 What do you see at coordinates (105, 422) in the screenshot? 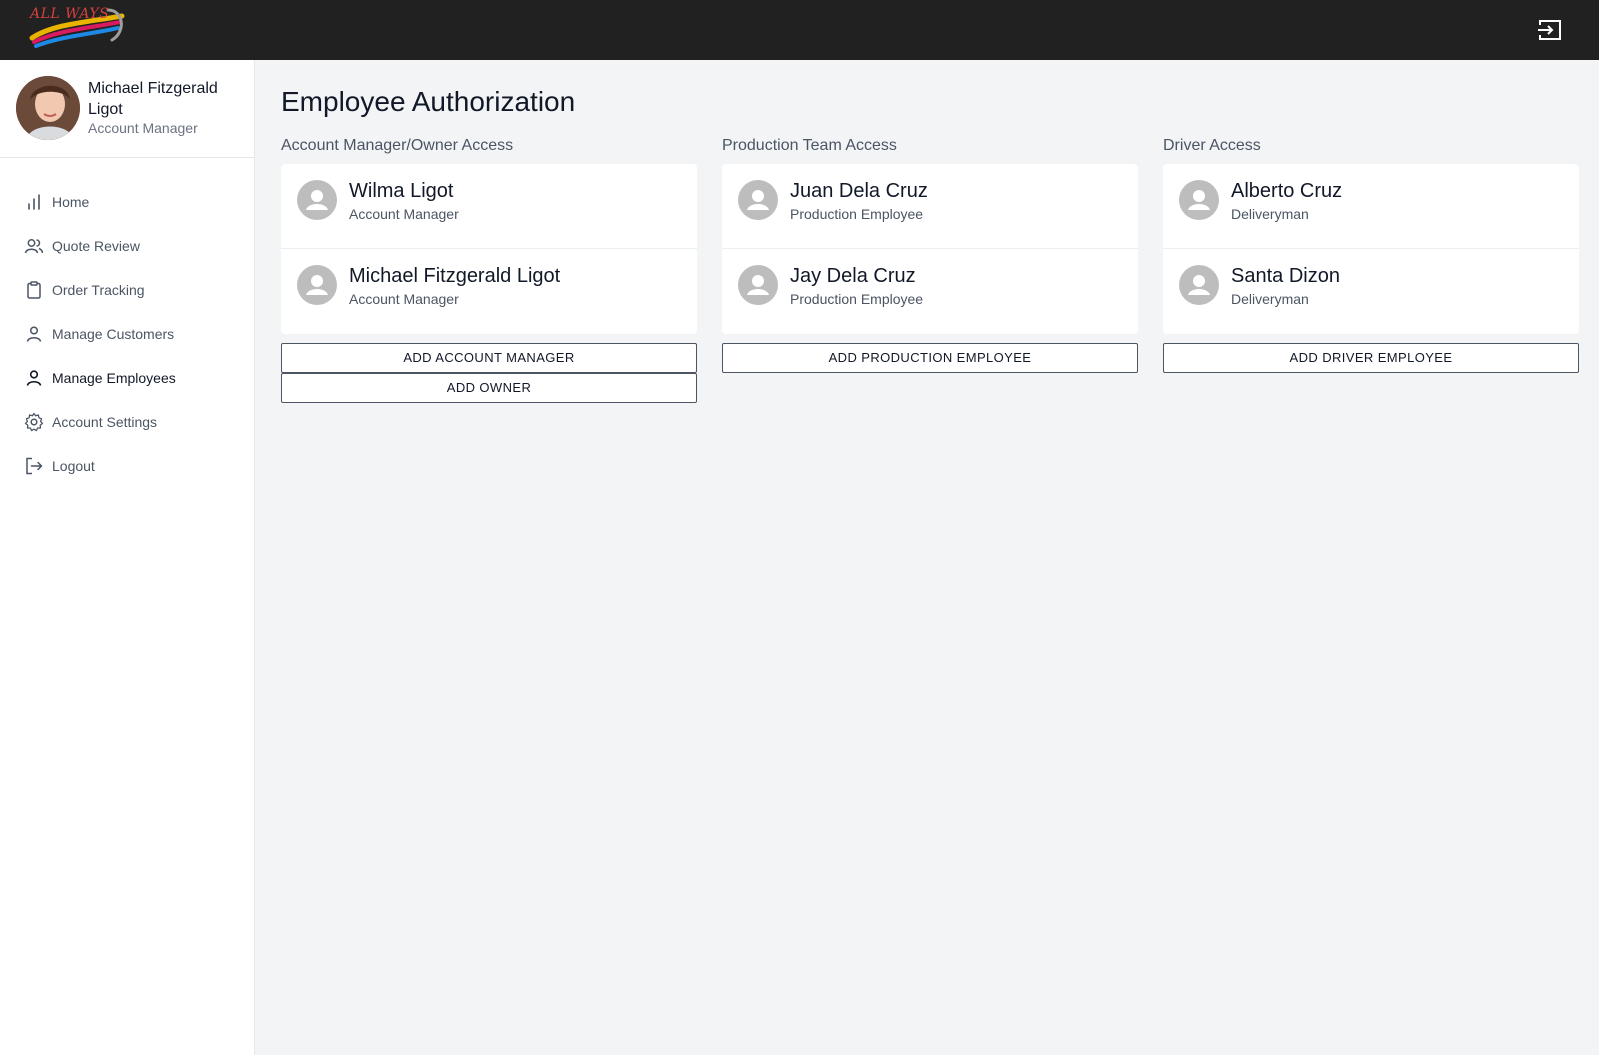
I see `sidebar-item-label: Account Settings` at bounding box center [105, 422].